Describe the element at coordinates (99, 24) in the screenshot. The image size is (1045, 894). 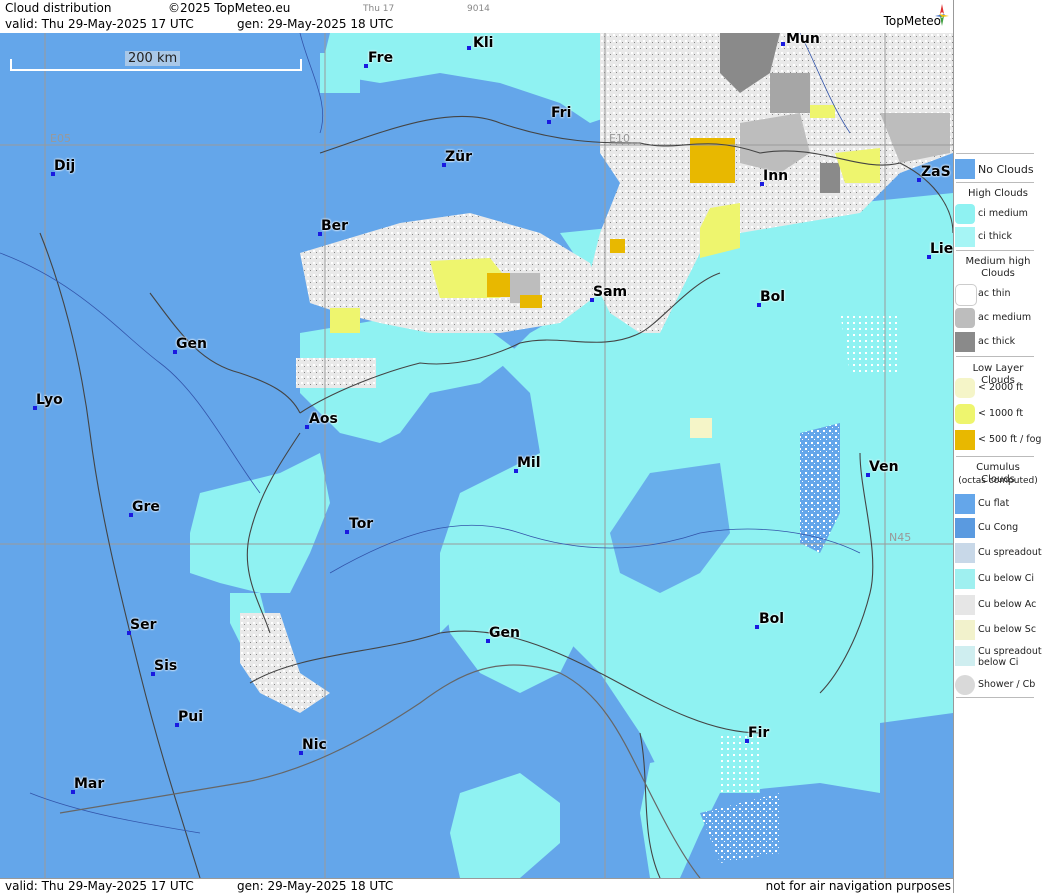
I see `valid-time: valid: Thu 29-May-2025 17 UTC` at that location.